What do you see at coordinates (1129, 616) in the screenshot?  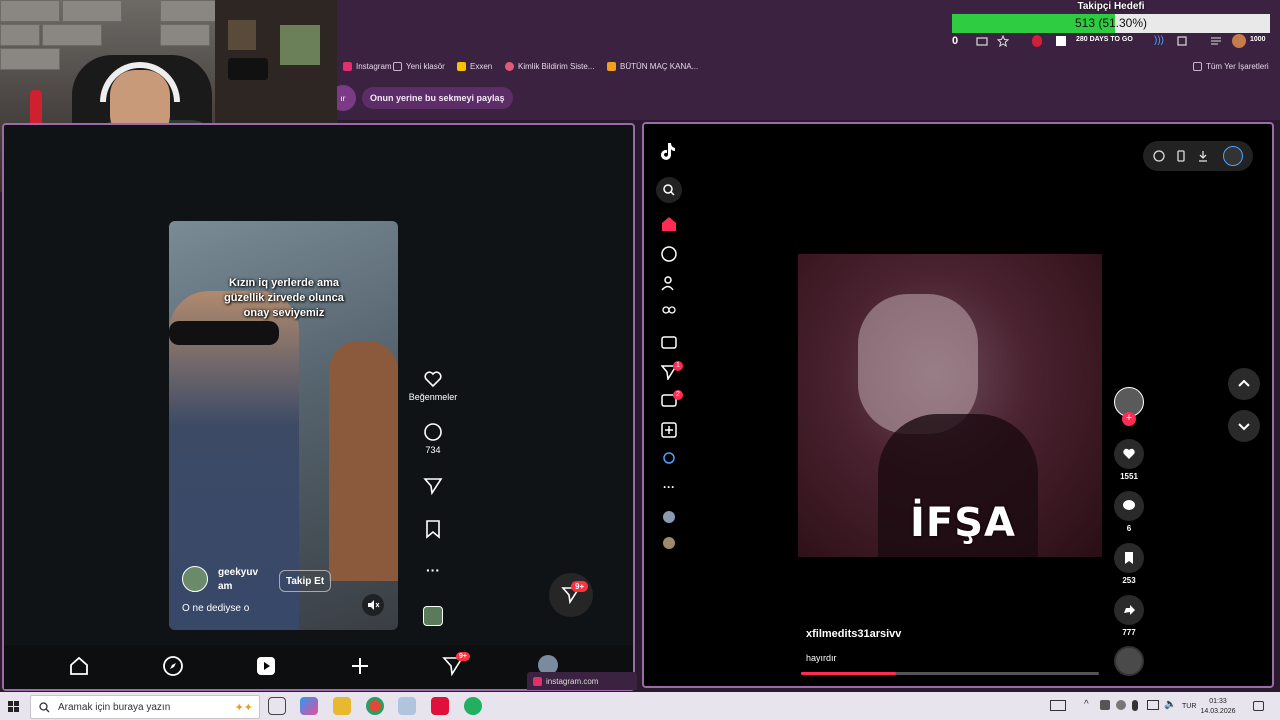 I see `tiktok-share-button: 777` at bounding box center [1129, 616].